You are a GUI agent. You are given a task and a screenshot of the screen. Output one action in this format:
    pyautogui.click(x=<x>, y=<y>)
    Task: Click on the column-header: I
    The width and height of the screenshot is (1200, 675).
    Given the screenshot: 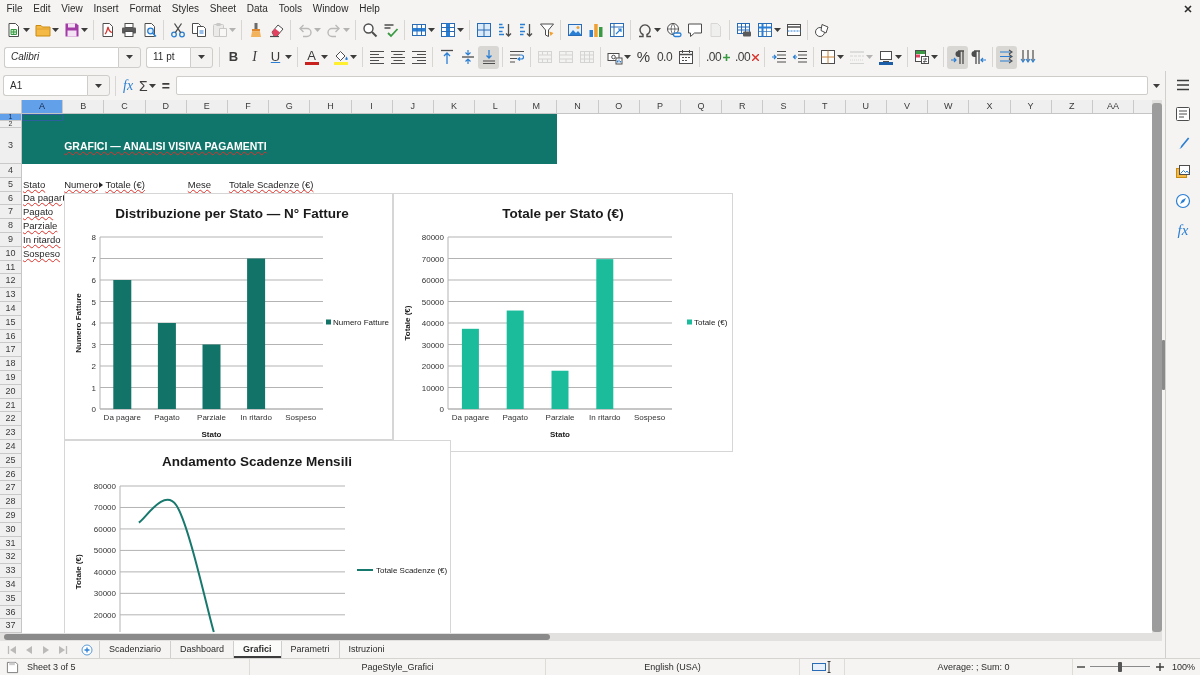 What is the action you would take?
    pyautogui.click(x=372, y=106)
    